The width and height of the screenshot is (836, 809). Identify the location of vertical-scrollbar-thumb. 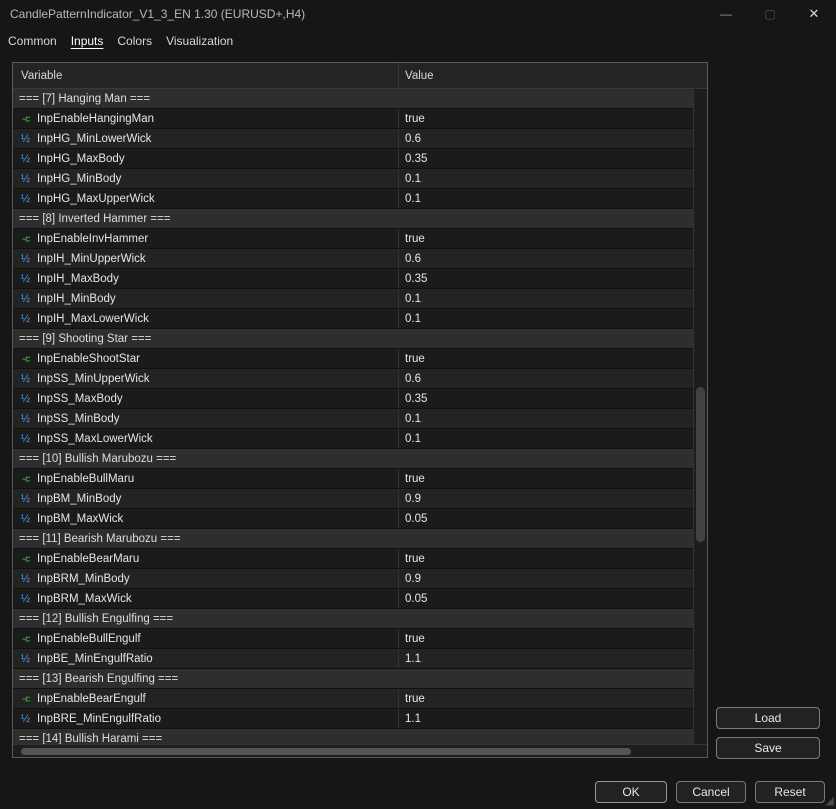
(700, 464).